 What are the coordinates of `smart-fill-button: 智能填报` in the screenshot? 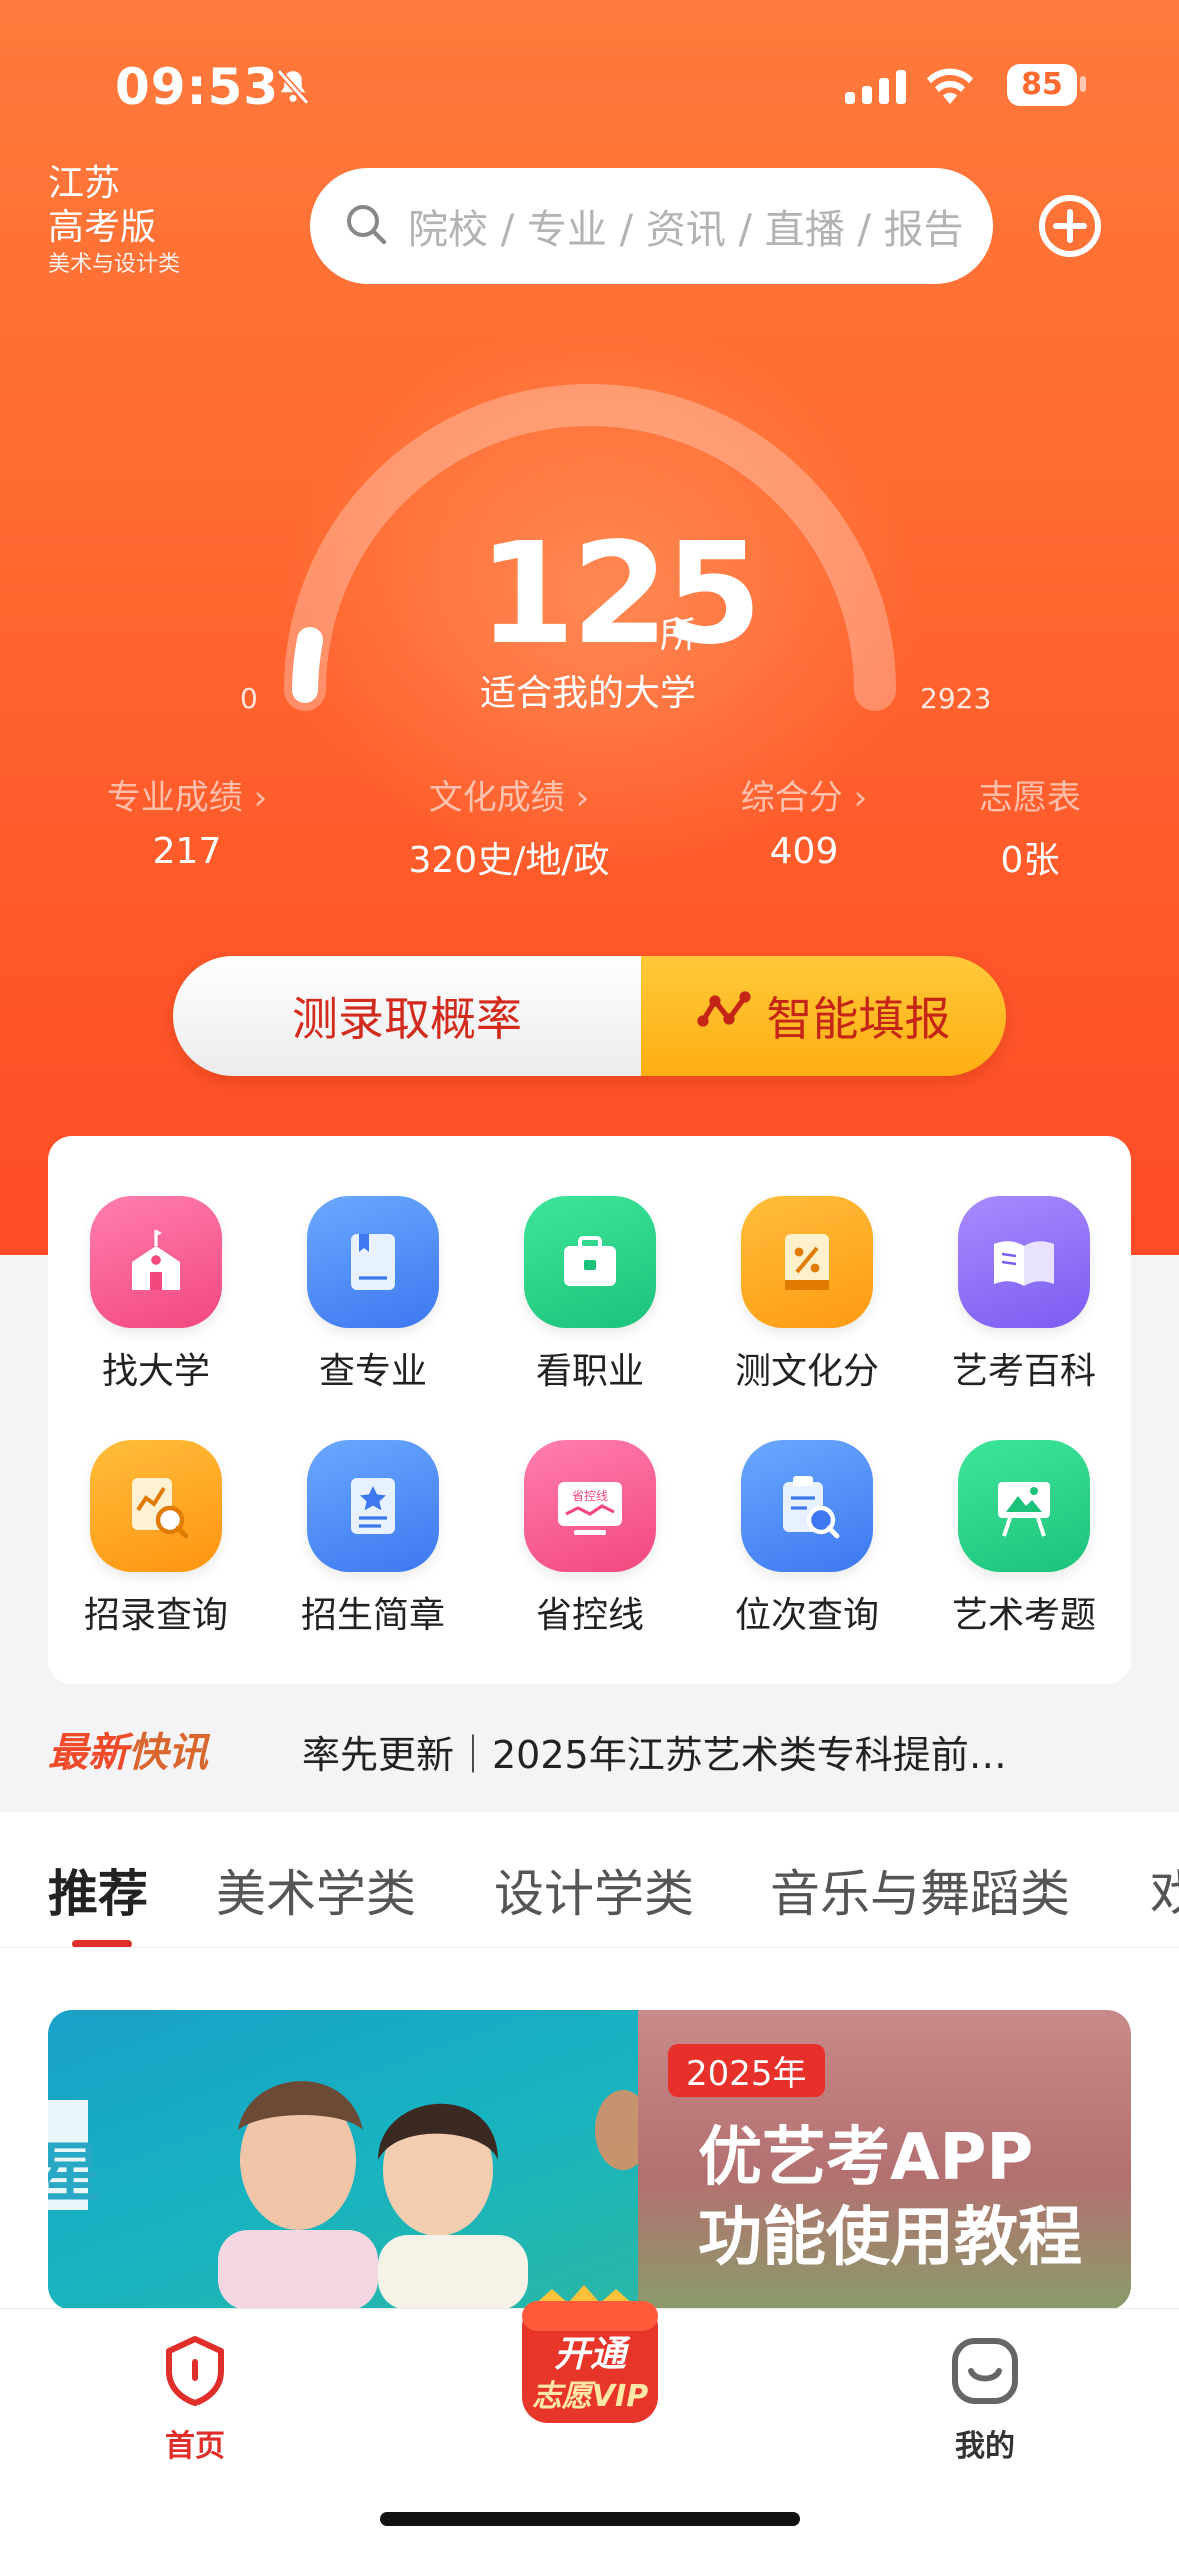 It's located at (823, 1016).